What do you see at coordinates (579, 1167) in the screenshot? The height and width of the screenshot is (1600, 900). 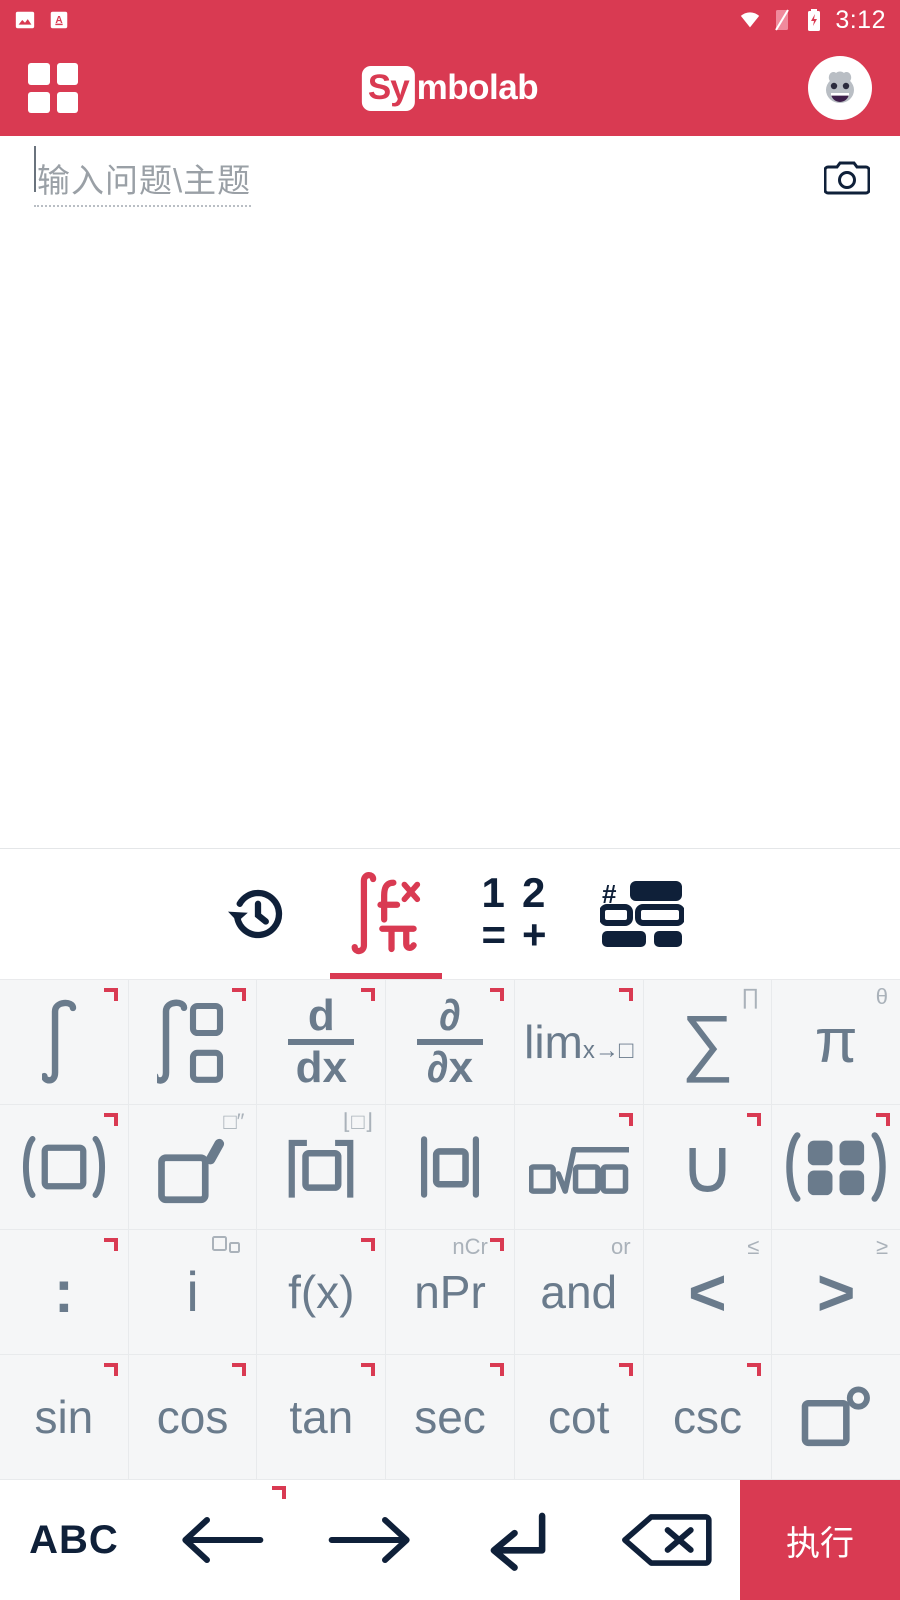 I see `nth-root-key` at bounding box center [579, 1167].